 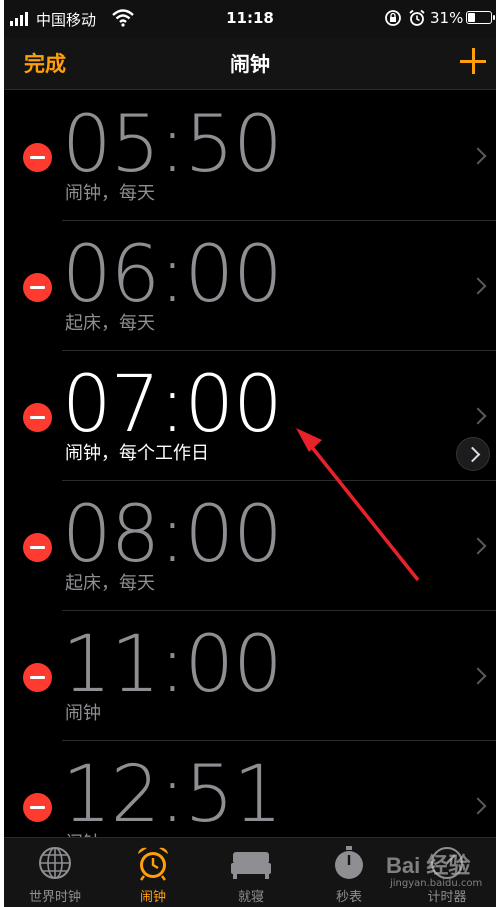 What do you see at coordinates (172, 793) in the screenshot?
I see `alarm-time: 12:51` at bounding box center [172, 793].